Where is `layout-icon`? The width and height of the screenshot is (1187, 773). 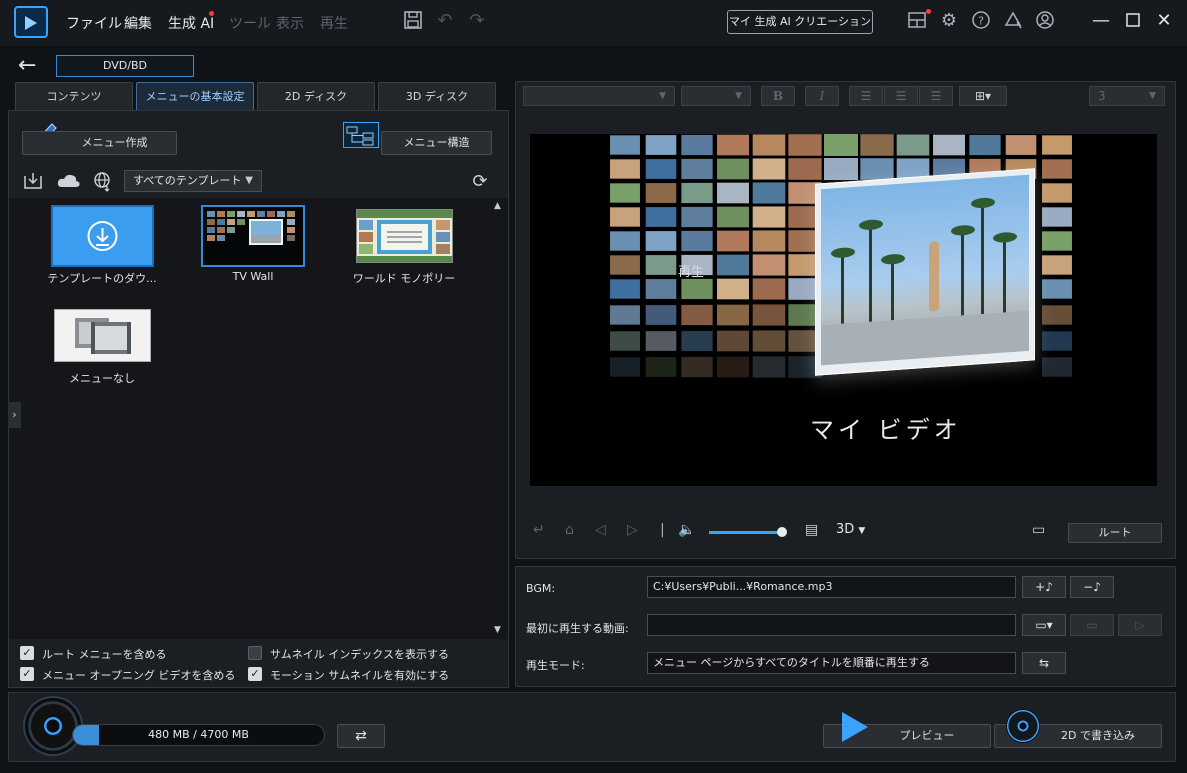 layout-icon is located at coordinates (917, 21).